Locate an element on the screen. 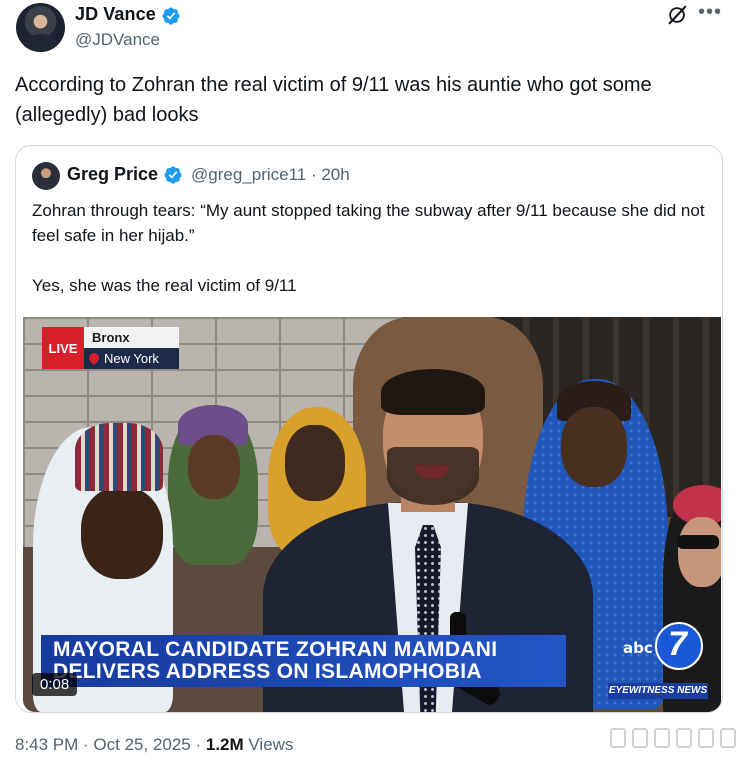  station-tagline: EYEWITNESS NEWS is located at coordinates (658, 691).